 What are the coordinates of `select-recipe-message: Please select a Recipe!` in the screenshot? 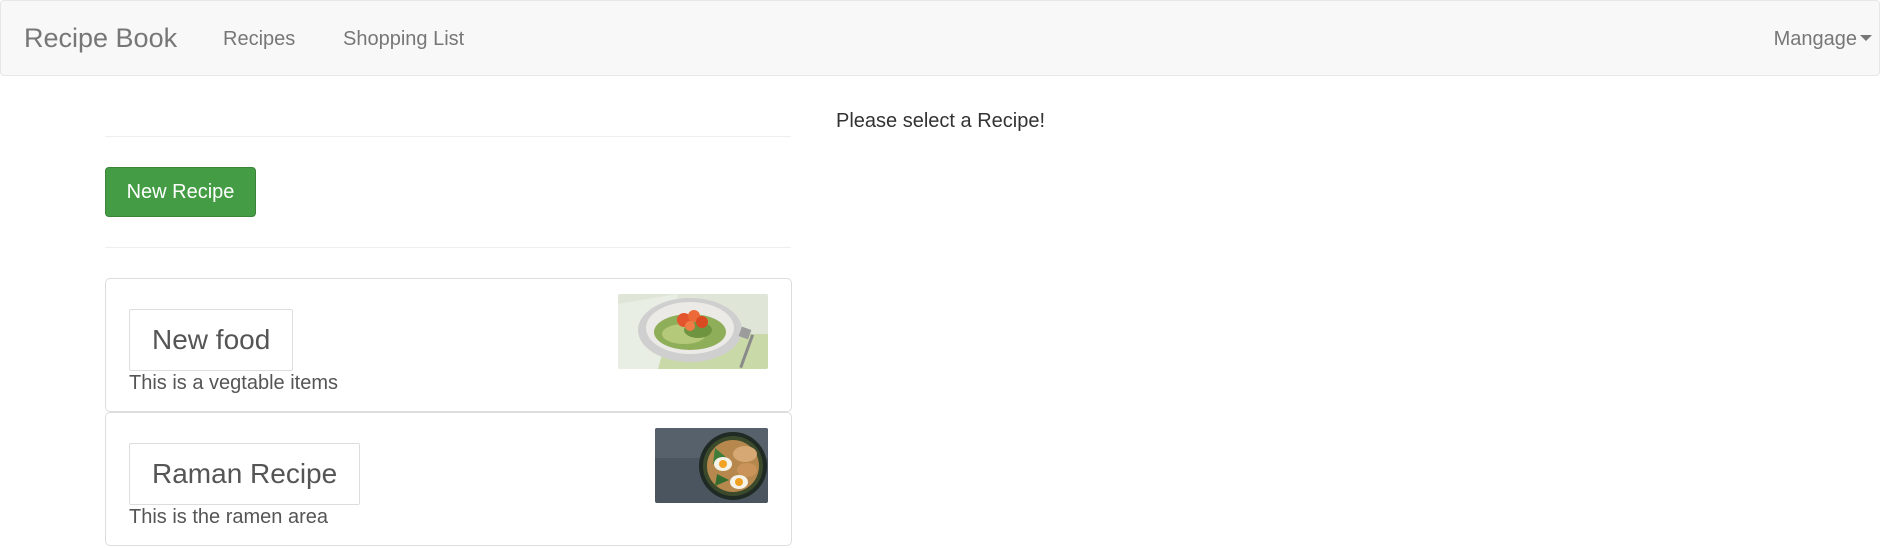 It's located at (941, 121).